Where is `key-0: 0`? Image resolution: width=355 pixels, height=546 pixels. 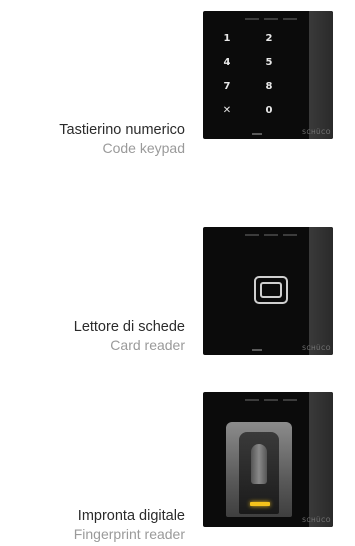 key-0: 0 is located at coordinates (269, 110).